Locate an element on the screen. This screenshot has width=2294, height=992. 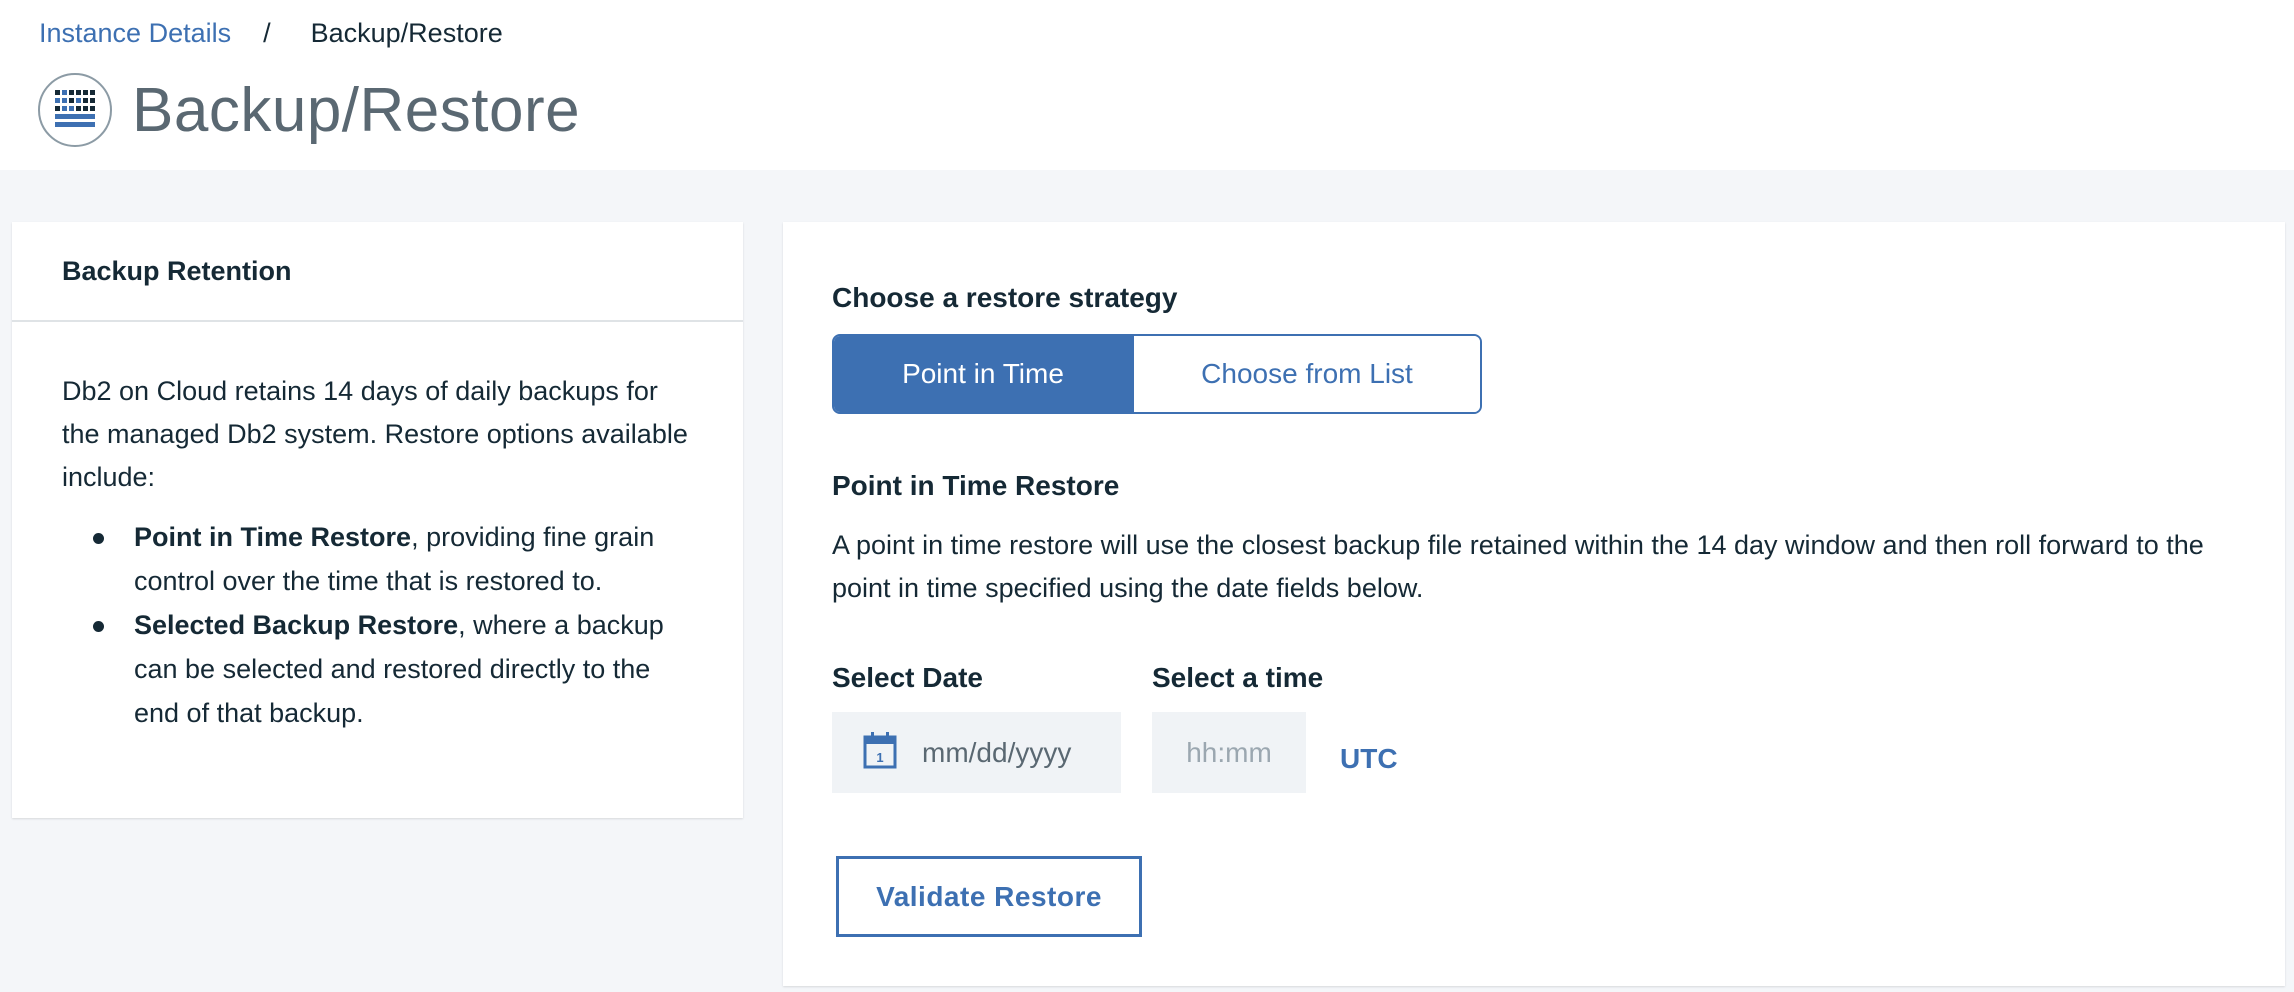
db2-service-icon is located at coordinates (75, 110).